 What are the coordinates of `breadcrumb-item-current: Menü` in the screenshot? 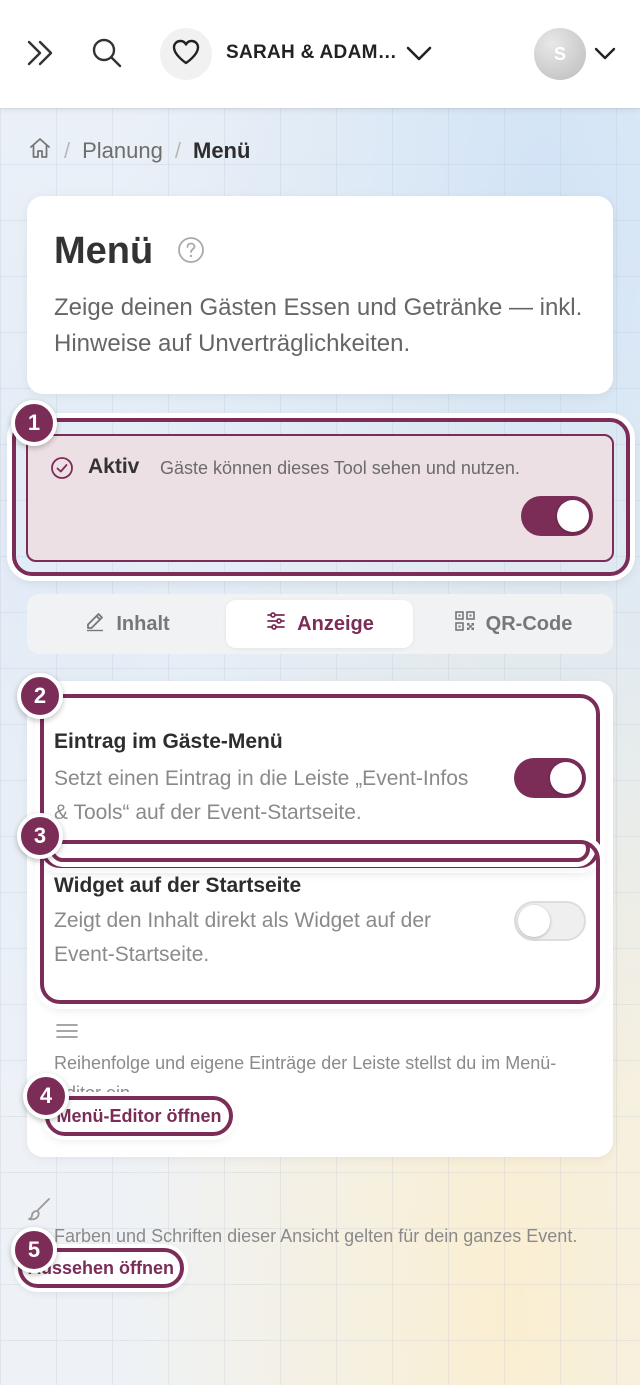 It's located at (222, 150).